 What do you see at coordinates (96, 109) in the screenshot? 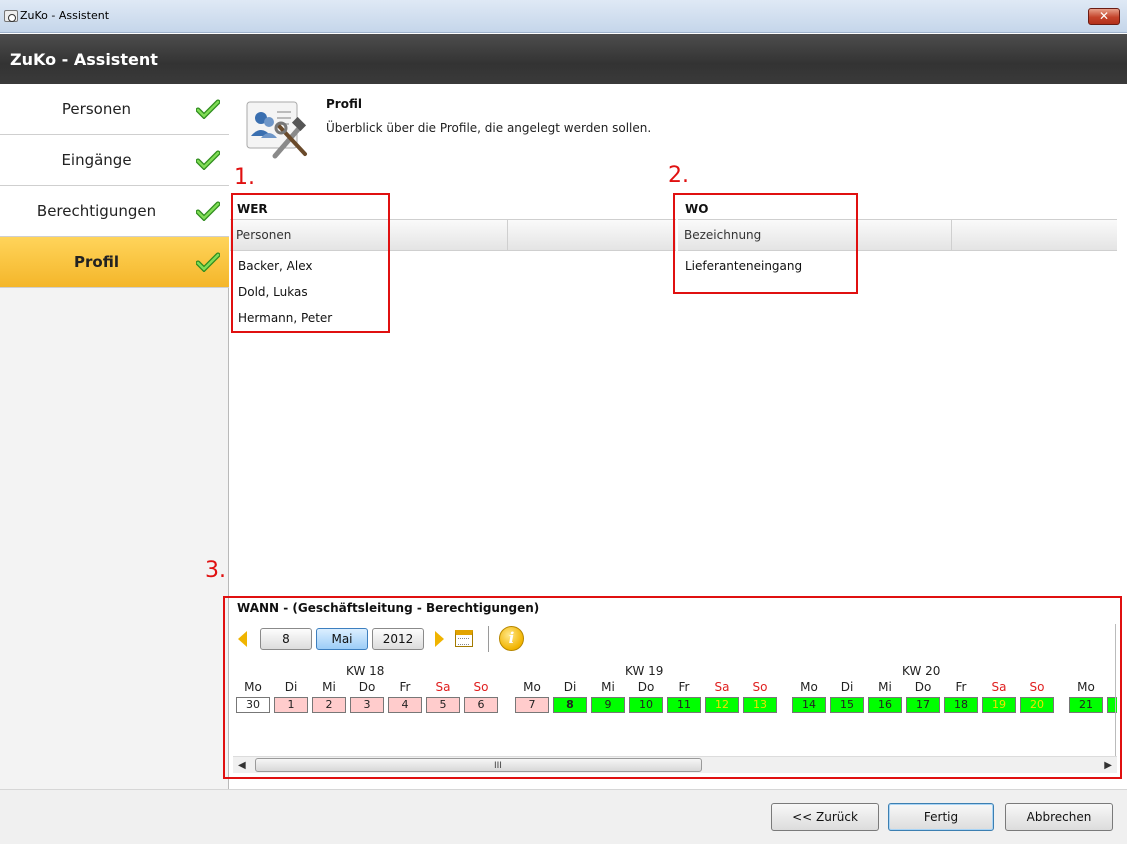
I see `step-label: Personen` at bounding box center [96, 109].